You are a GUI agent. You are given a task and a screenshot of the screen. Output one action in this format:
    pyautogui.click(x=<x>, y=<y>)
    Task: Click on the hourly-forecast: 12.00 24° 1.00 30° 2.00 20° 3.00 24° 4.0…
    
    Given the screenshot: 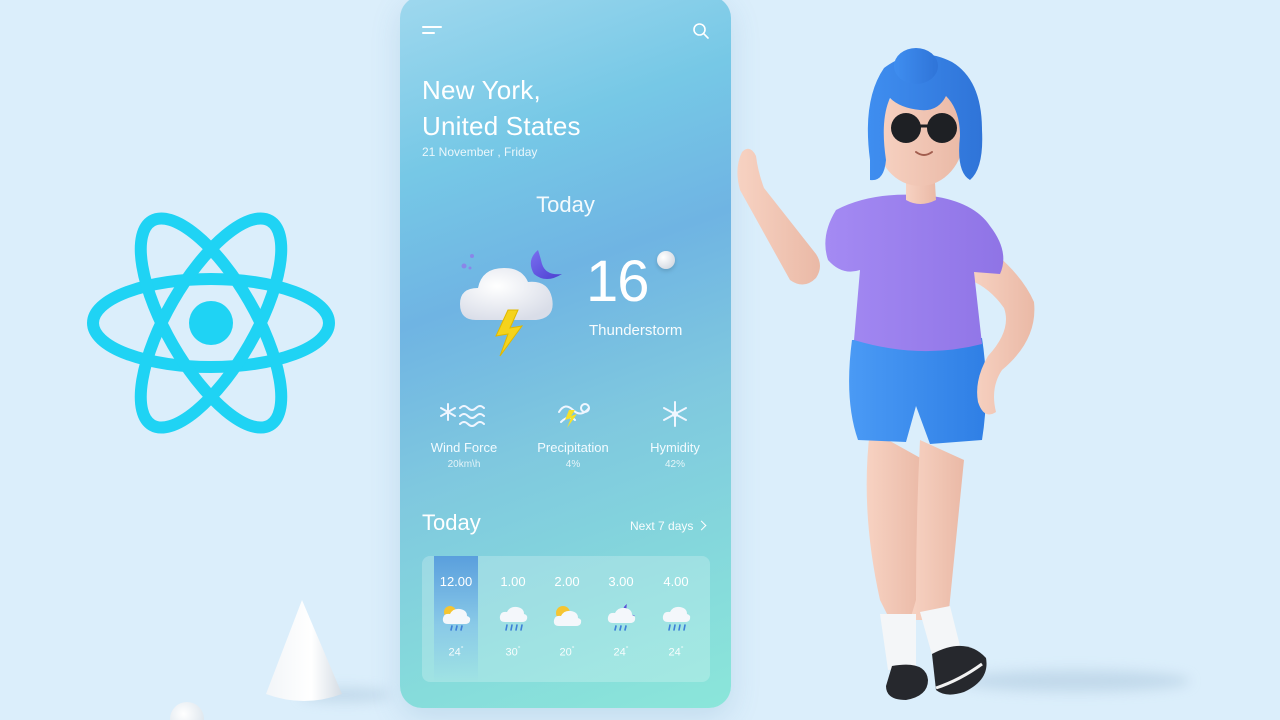 What is the action you would take?
    pyautogui.click(x=566, y=619)
    